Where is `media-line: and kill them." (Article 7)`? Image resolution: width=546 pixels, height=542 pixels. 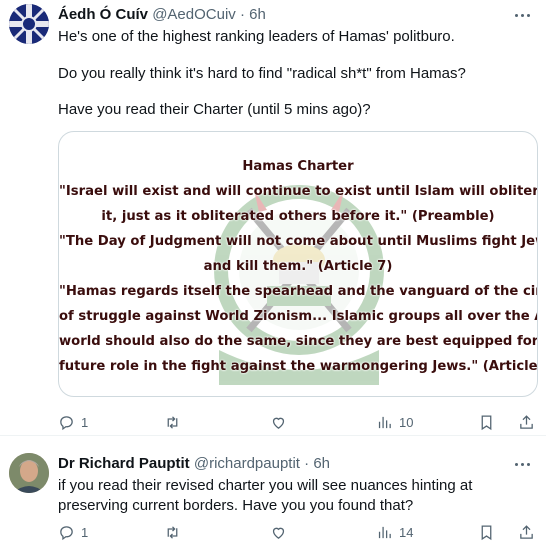
media-line: and kill them." (Article 7) is located at coordinates (298, 266).